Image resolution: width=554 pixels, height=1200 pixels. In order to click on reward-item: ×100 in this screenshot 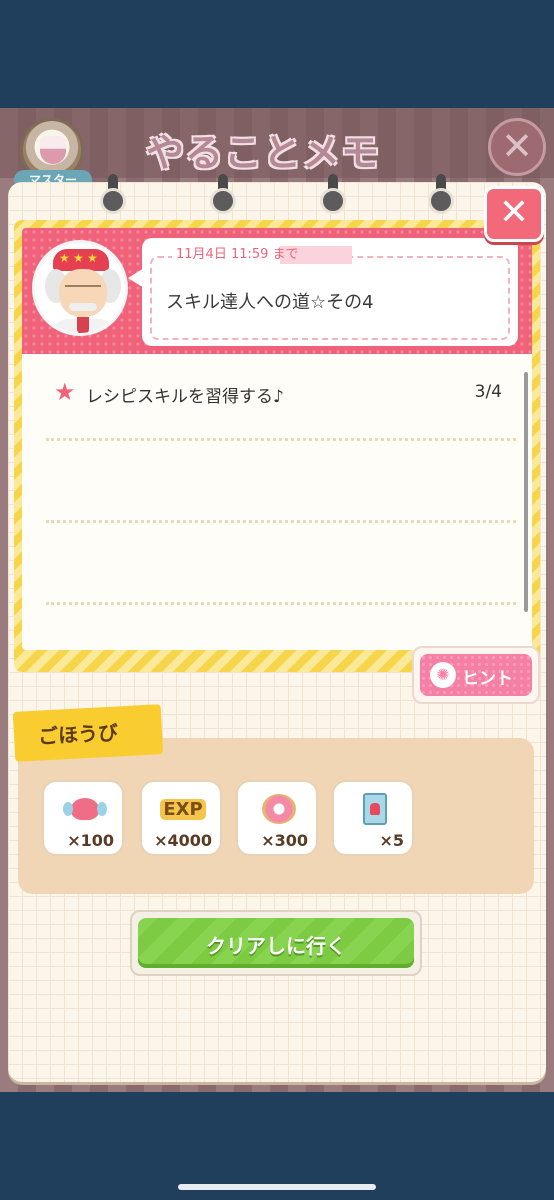, I will do `click(83, 818)`.